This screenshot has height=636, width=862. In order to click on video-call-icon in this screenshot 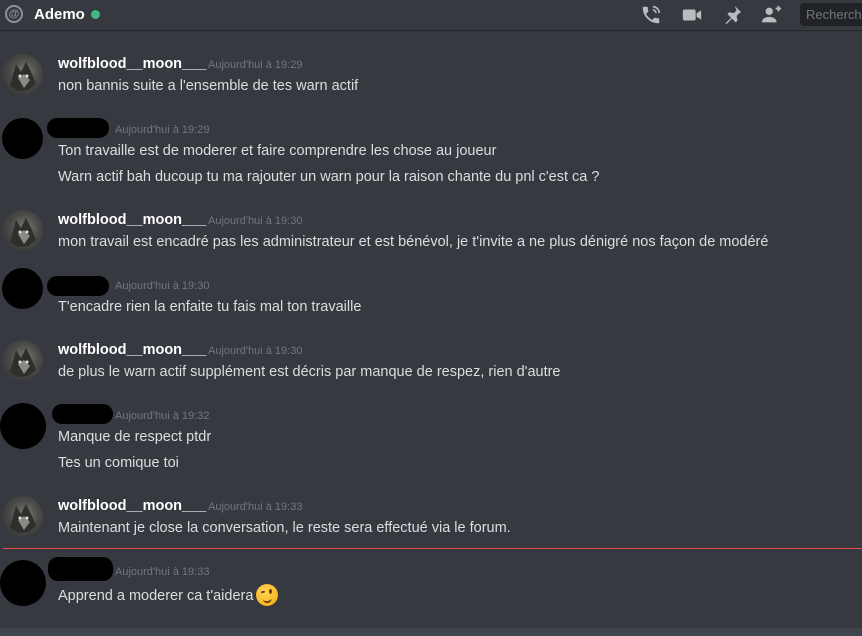, I will do `click(692, 15)`.